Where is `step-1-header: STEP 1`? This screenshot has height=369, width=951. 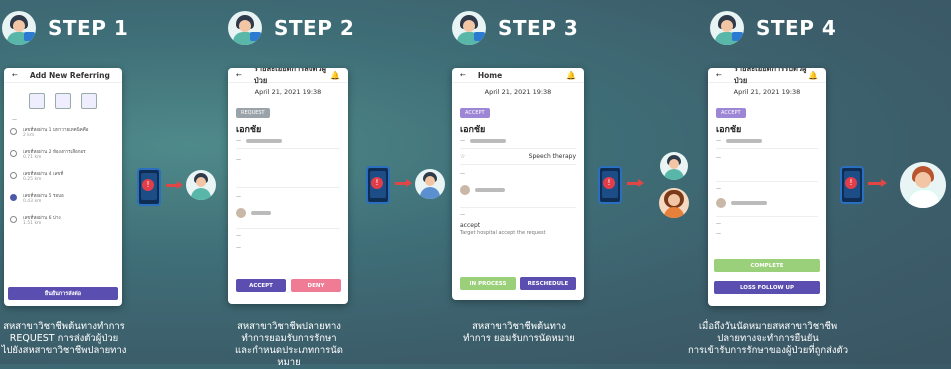 step-1-header: STEP 1 is located at coordinates (65, 28).